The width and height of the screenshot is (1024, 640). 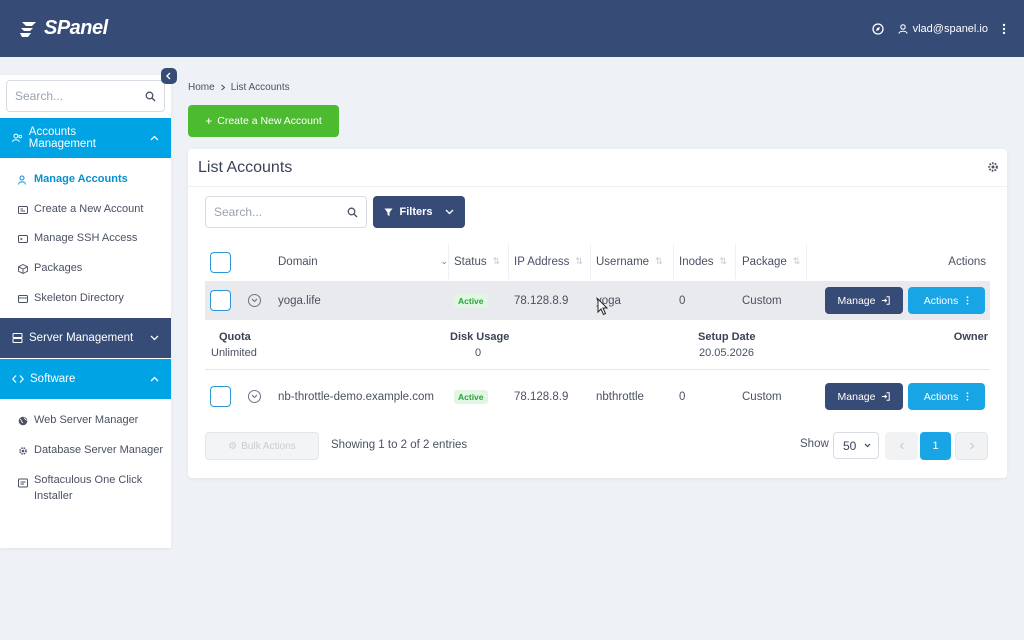 What do you see at coordinates (388, 212) in the screenshot?
I see `filter-icon` at bounding box center [388, 212].